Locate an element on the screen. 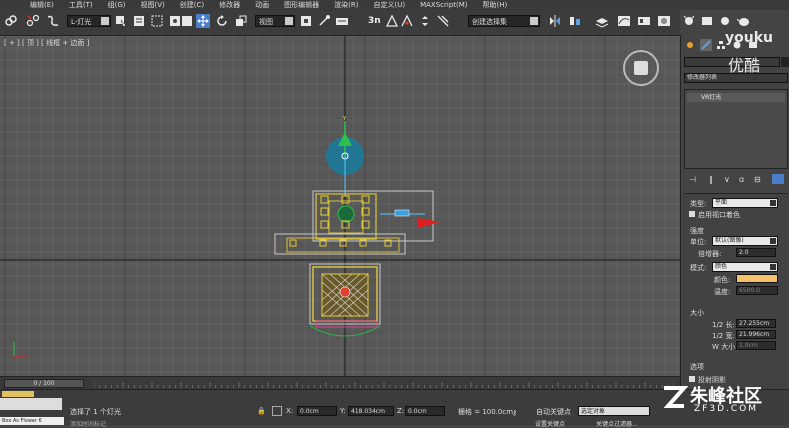  selection-filter-value: L-灯光 is located at coordinates (81, 22).